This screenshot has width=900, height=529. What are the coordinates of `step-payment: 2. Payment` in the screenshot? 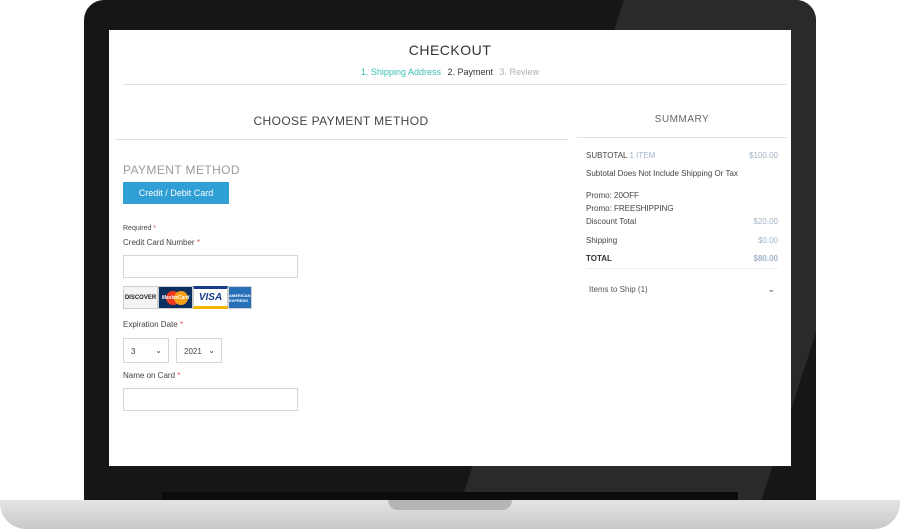 It's located at (470, 72).